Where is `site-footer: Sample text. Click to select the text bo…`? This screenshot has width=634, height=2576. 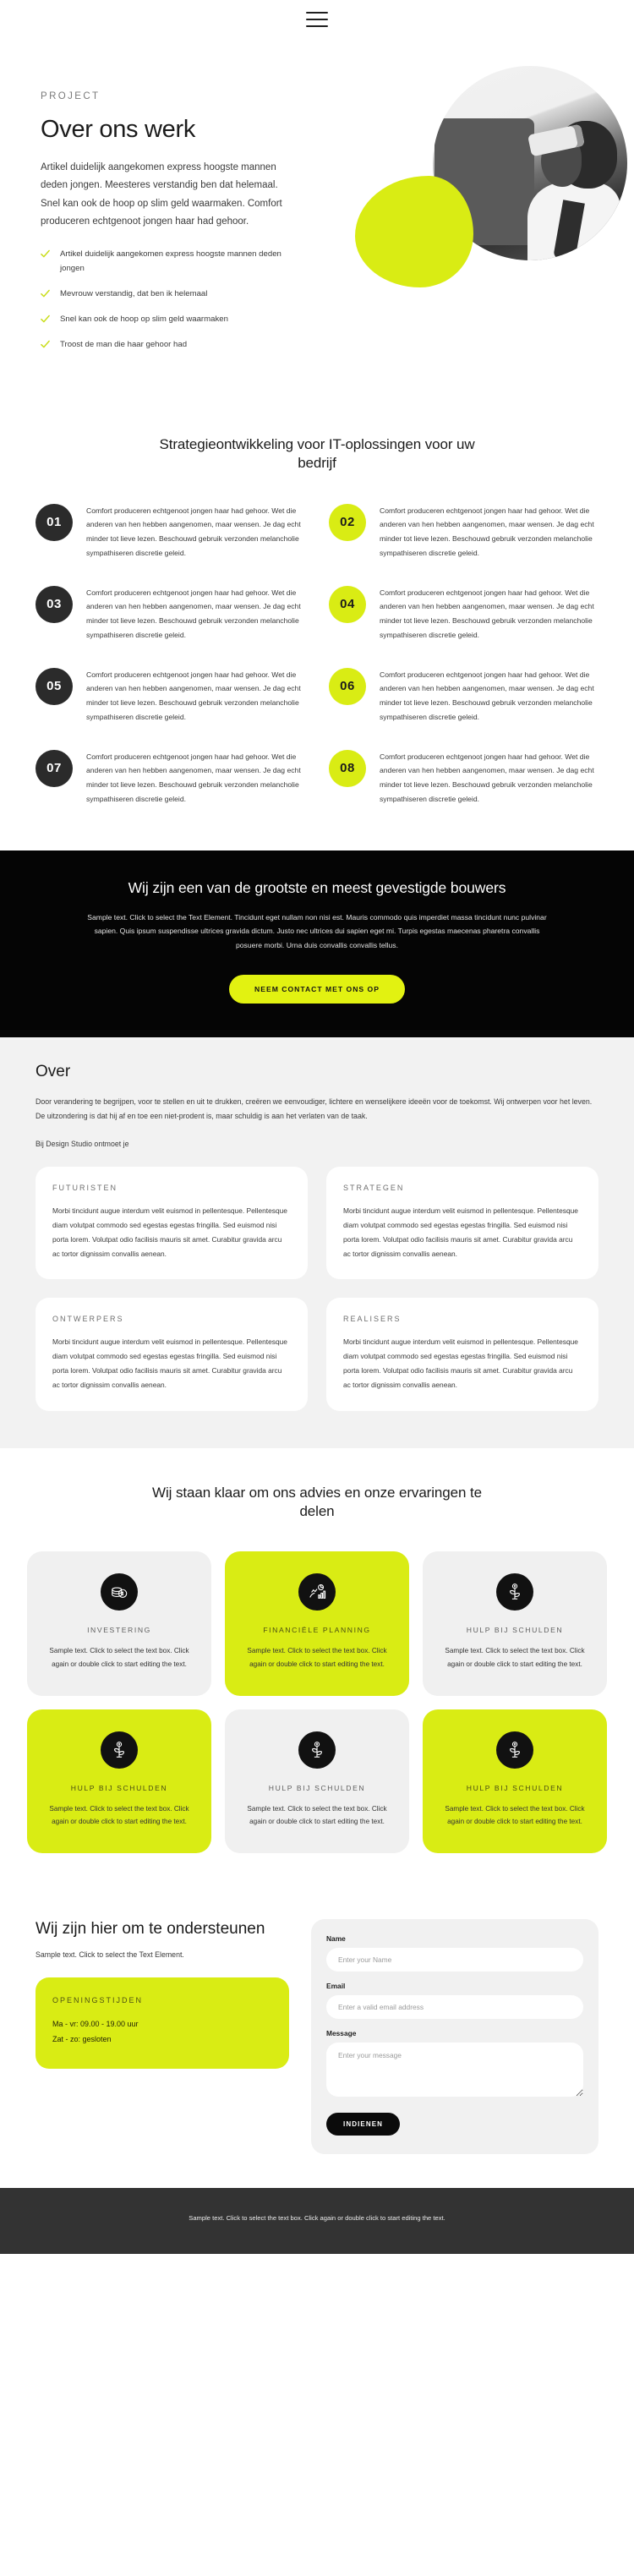 site-footer: Sample text. Click to select the text bo… is located at coordinates (317, 2221).